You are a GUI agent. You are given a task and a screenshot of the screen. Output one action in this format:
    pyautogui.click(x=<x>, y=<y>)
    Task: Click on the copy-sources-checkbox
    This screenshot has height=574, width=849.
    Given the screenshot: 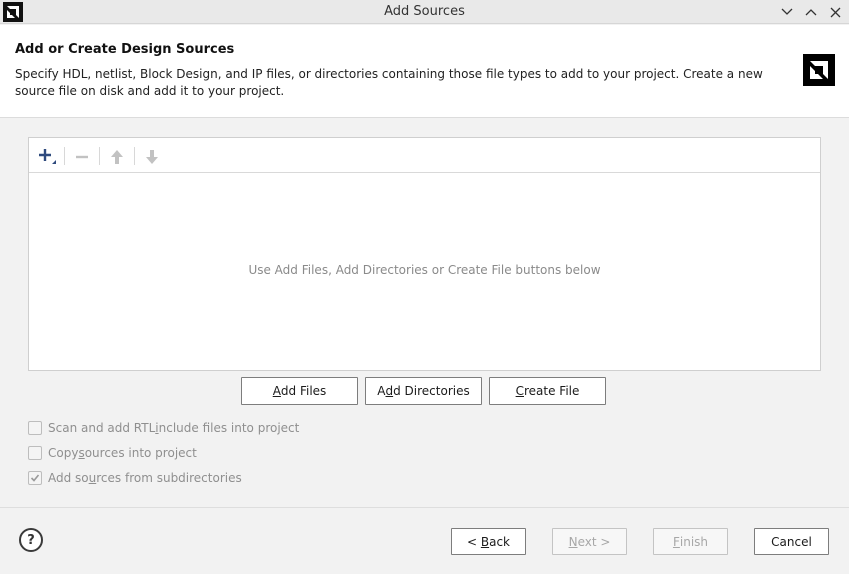 What is the action you would take?
    pyautogui.click(x=35, y=453)
    